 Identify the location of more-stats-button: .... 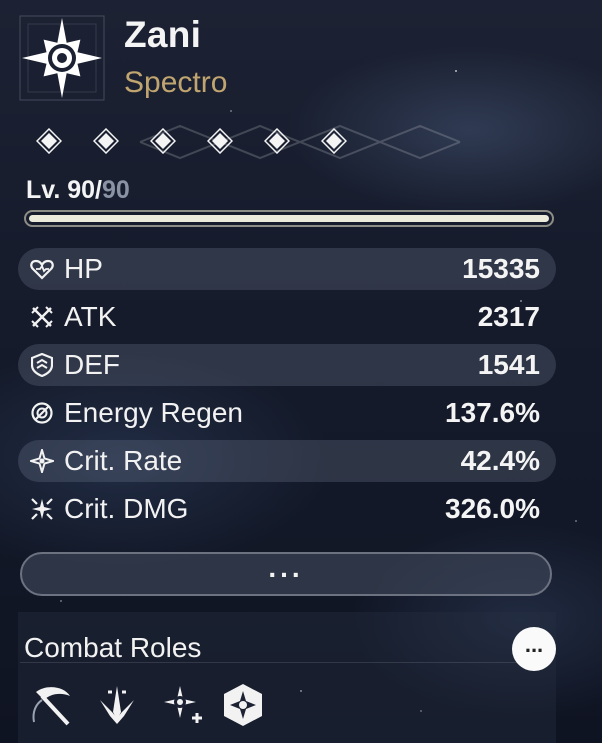
(286, 574).